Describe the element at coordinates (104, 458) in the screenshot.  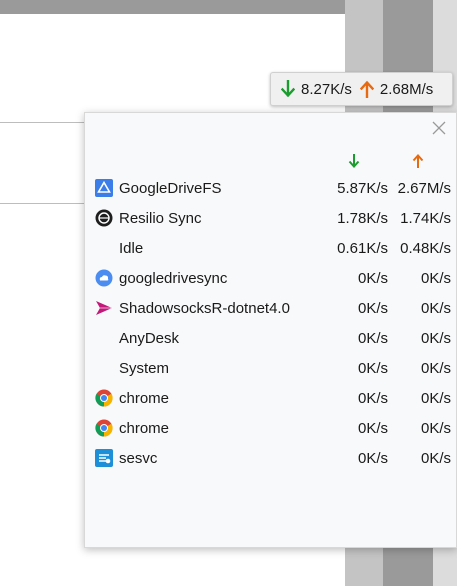
I see `sesvc-icon` at that location.